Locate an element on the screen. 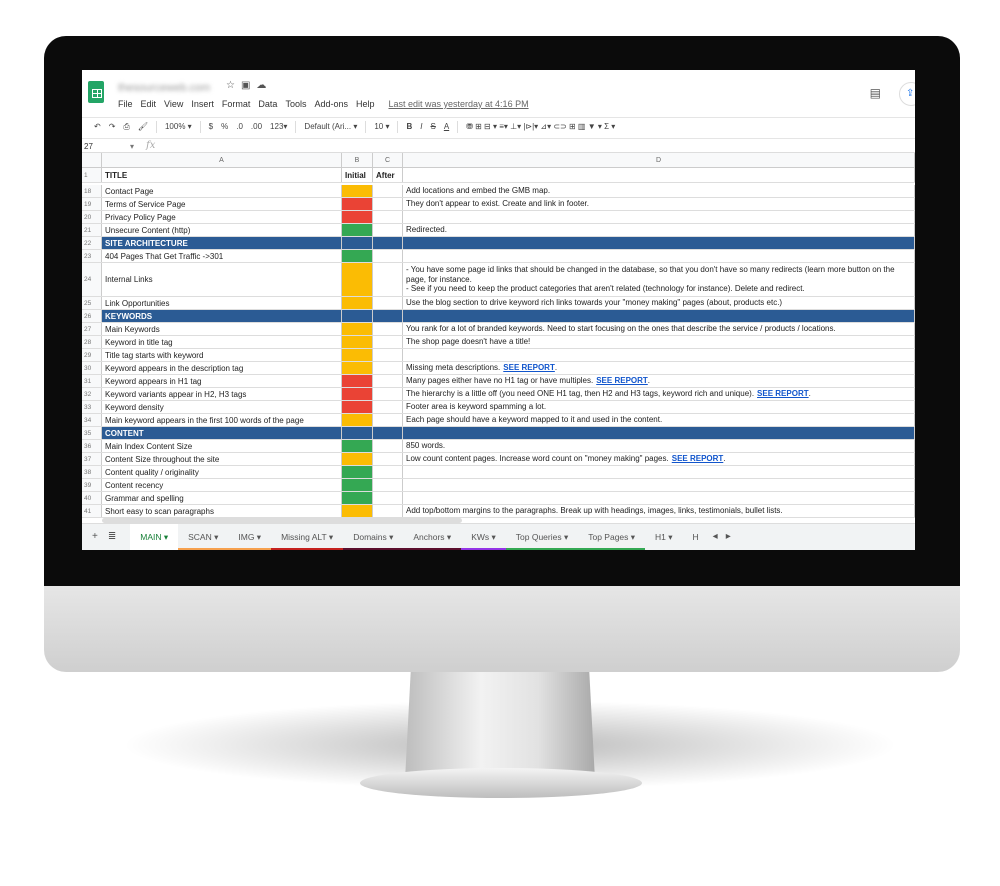 Image resolution: width=1000 pixels, height=886 pixels. more-tools: ⛃ ⊞ ⊟ ▾ ≡▾ ⊥▾ |⊳|▾ ⊿▾ ⊂⊃ ⊞ ▥ ▼ ▾ Σ ▾ is located at coordinates (540, 126).